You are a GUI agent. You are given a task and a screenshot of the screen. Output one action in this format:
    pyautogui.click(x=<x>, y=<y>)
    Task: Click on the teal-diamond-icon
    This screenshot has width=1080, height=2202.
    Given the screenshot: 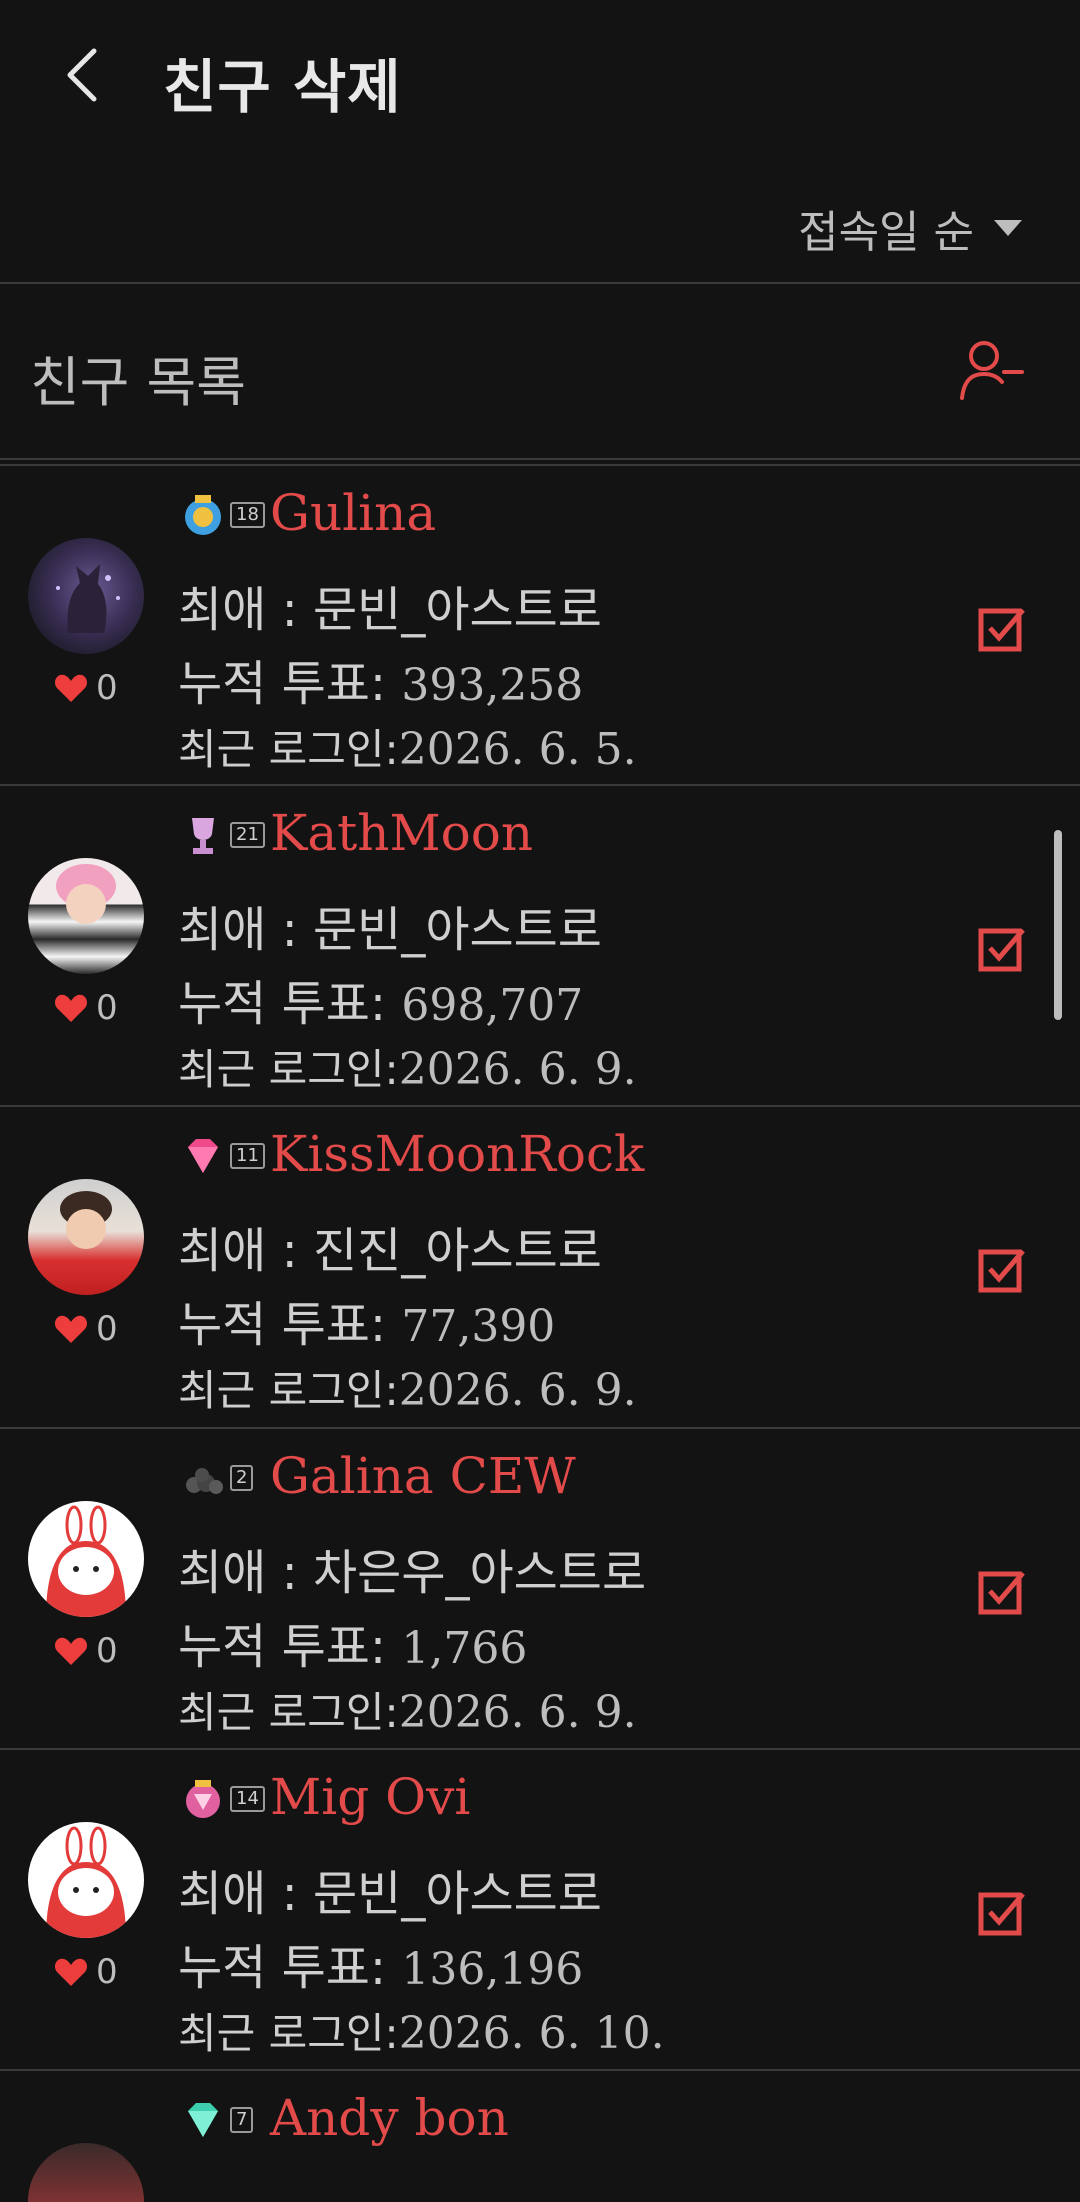 What is the action you would take?
    pyautogui.click(x=203, y=2120)
    